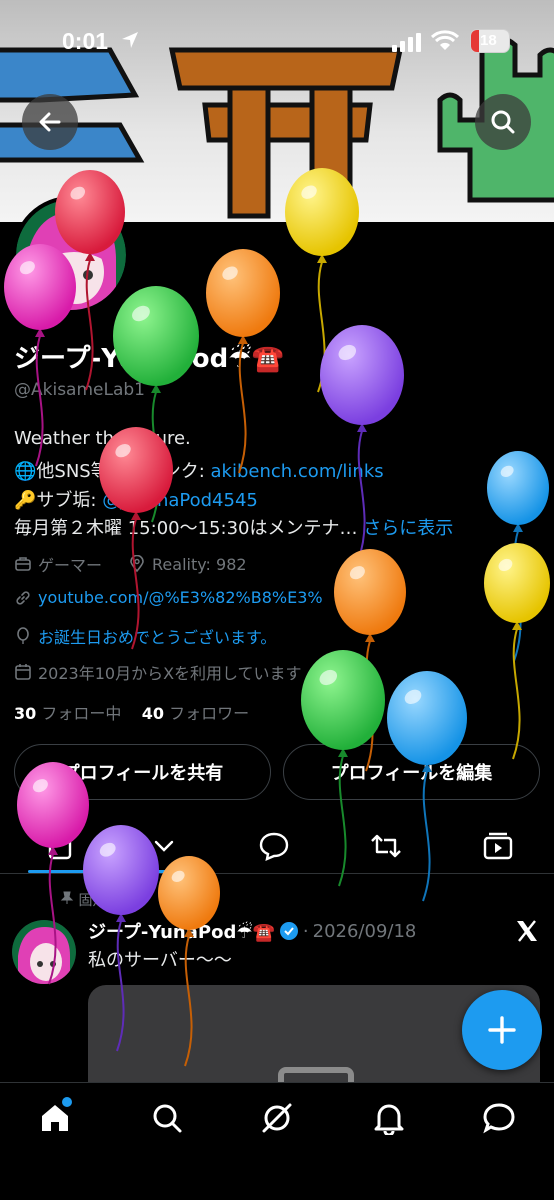 Image resolution: width=554 pixels, height=1200 pixels. What do you see at coordinates (288, 931) in the screenshot?
I see `verified-badge-icon` at bounding box center [288, 931].